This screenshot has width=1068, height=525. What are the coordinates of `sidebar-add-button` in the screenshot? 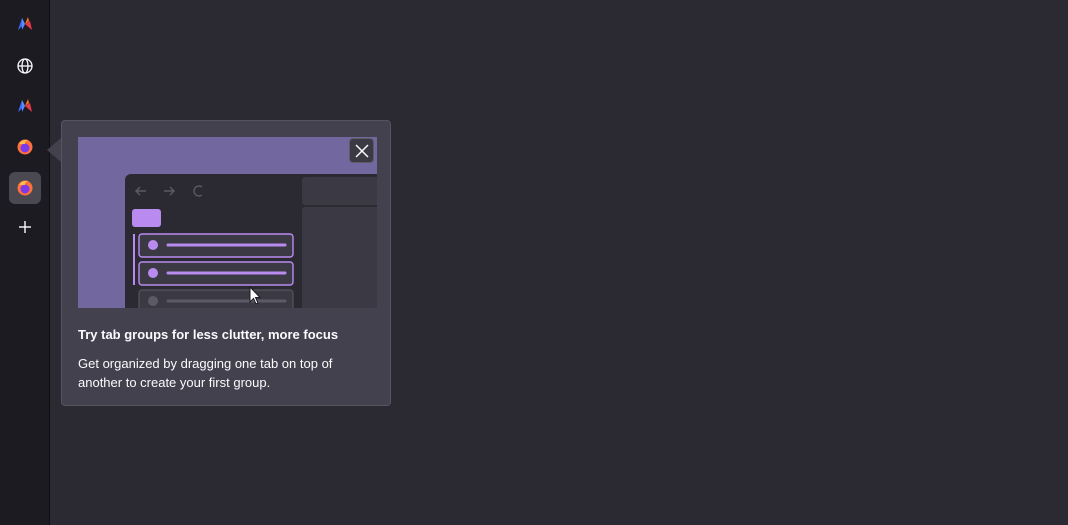 It's located at (25, 227).